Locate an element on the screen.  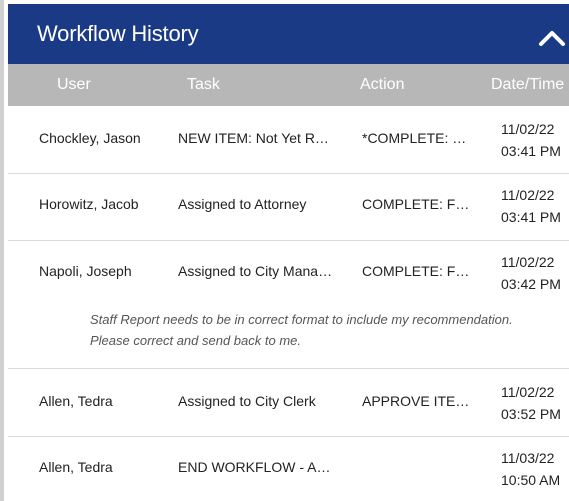
column-header-task: Task is located at coordinates (203, 85).